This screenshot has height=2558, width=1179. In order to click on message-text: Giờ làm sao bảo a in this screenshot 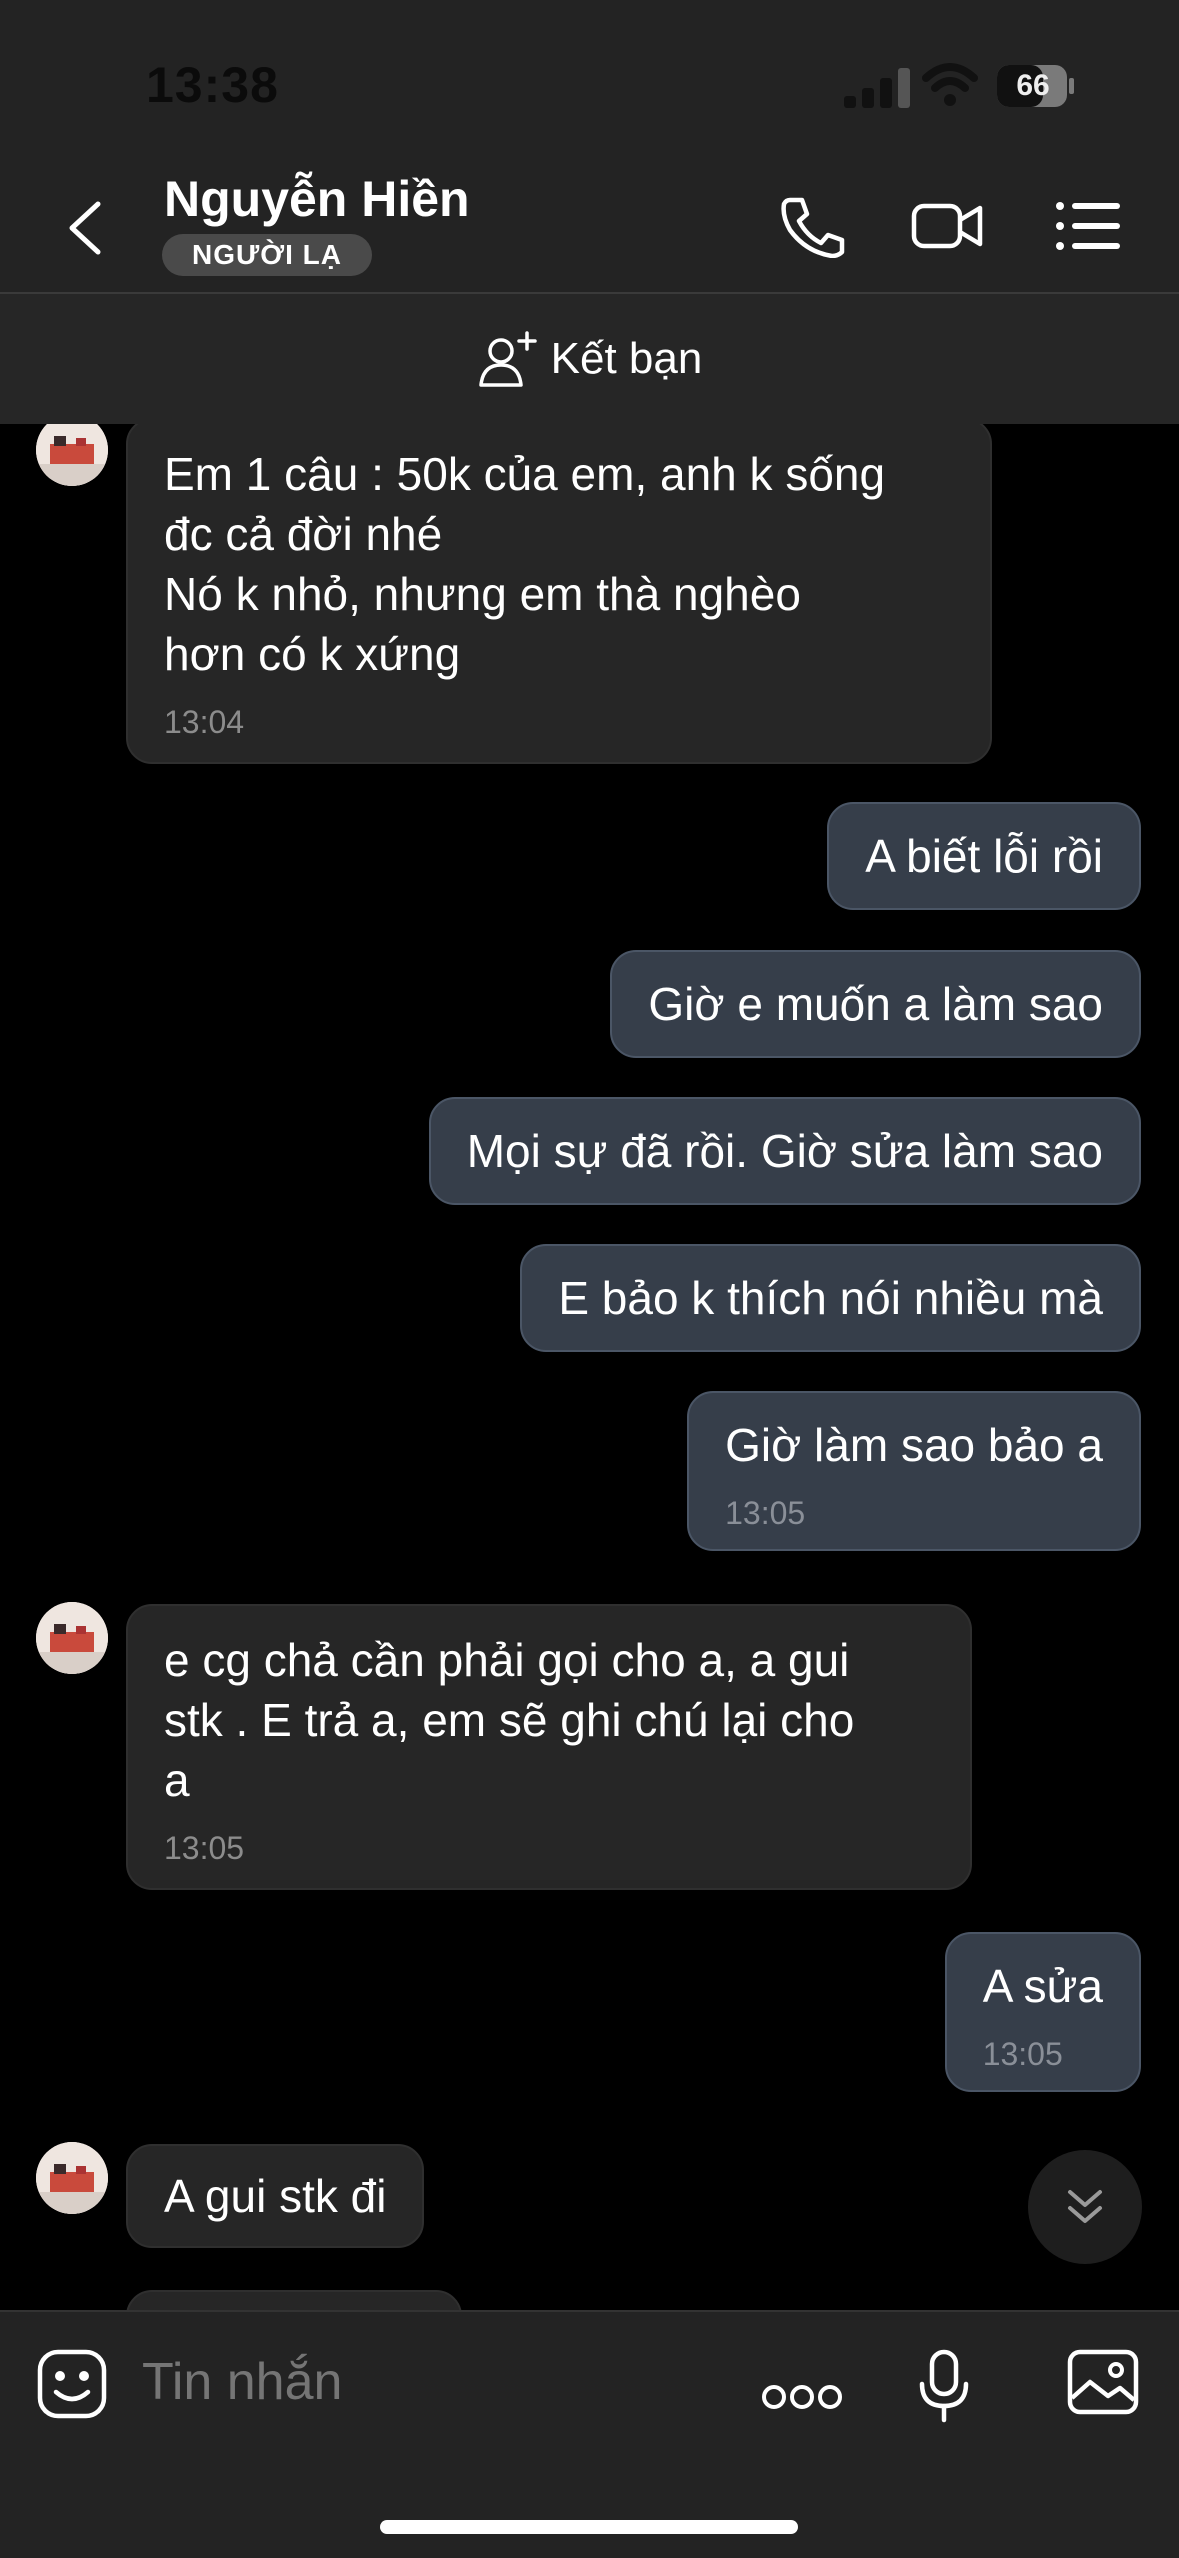, I will do `click(914, 1445)`.